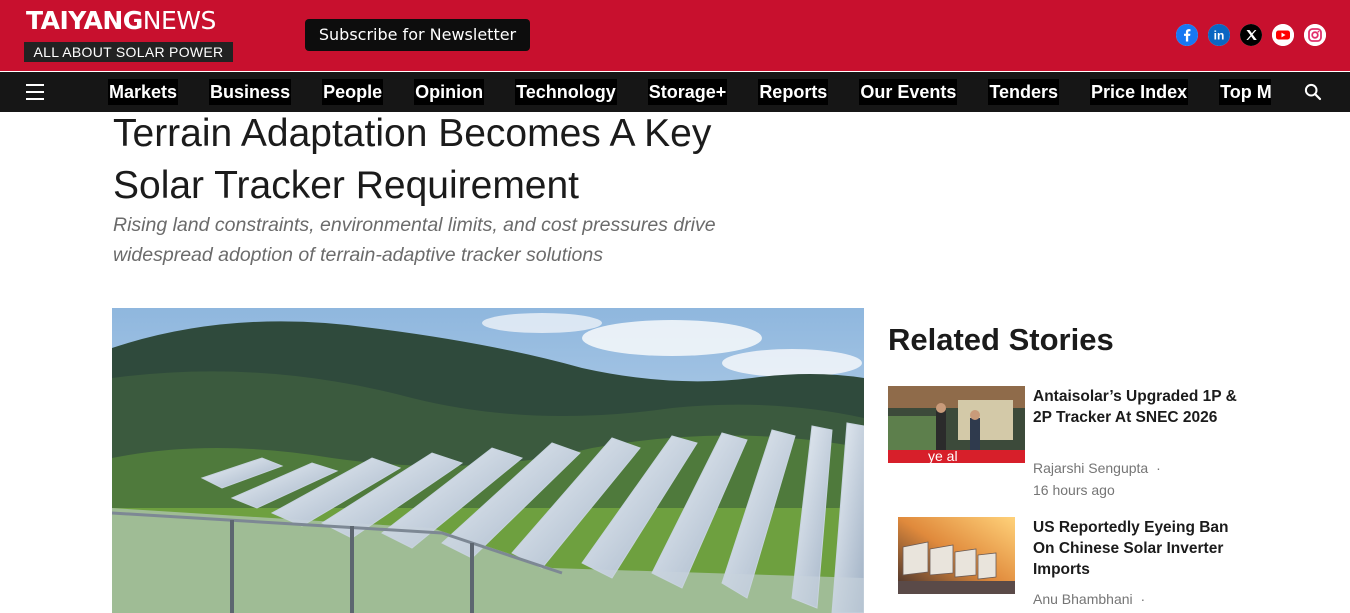 The width and height of the screenshot is (1350, 613). What do you see at coordinates (417, 35) in the screenshot?
I see `subscribe-newsletter-button: Subscribe for Newsletter` at bounding box center [417, 35].